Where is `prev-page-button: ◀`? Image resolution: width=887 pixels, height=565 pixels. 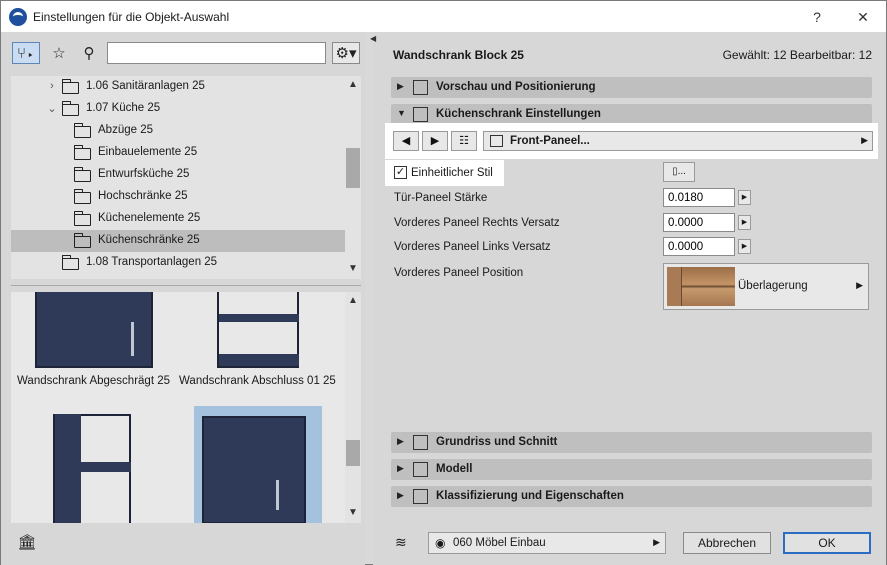
prev-page-button: ◀ is located at coordinates (406, 141).